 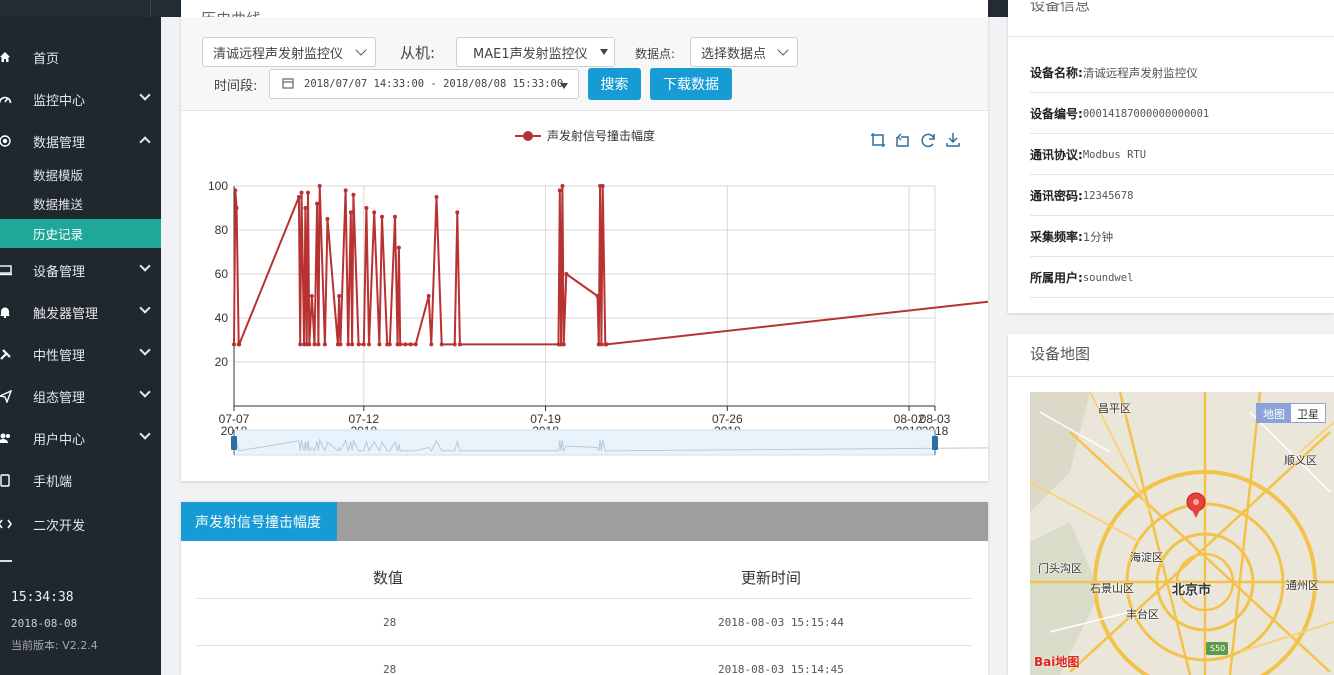 What do you see at coordinates (80, 354) in the screenshot?
I see `sidebar-item-neutral-management: 中性管理` at bounding box center [80, 354].